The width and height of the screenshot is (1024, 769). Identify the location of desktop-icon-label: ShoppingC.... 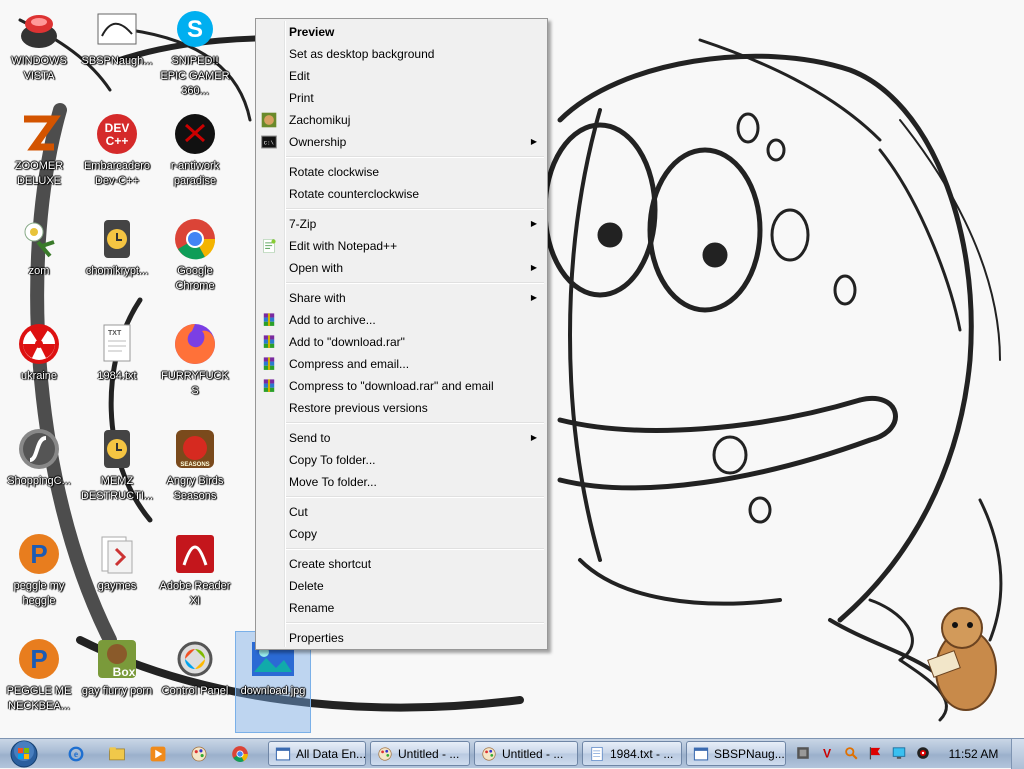
(39, 481).